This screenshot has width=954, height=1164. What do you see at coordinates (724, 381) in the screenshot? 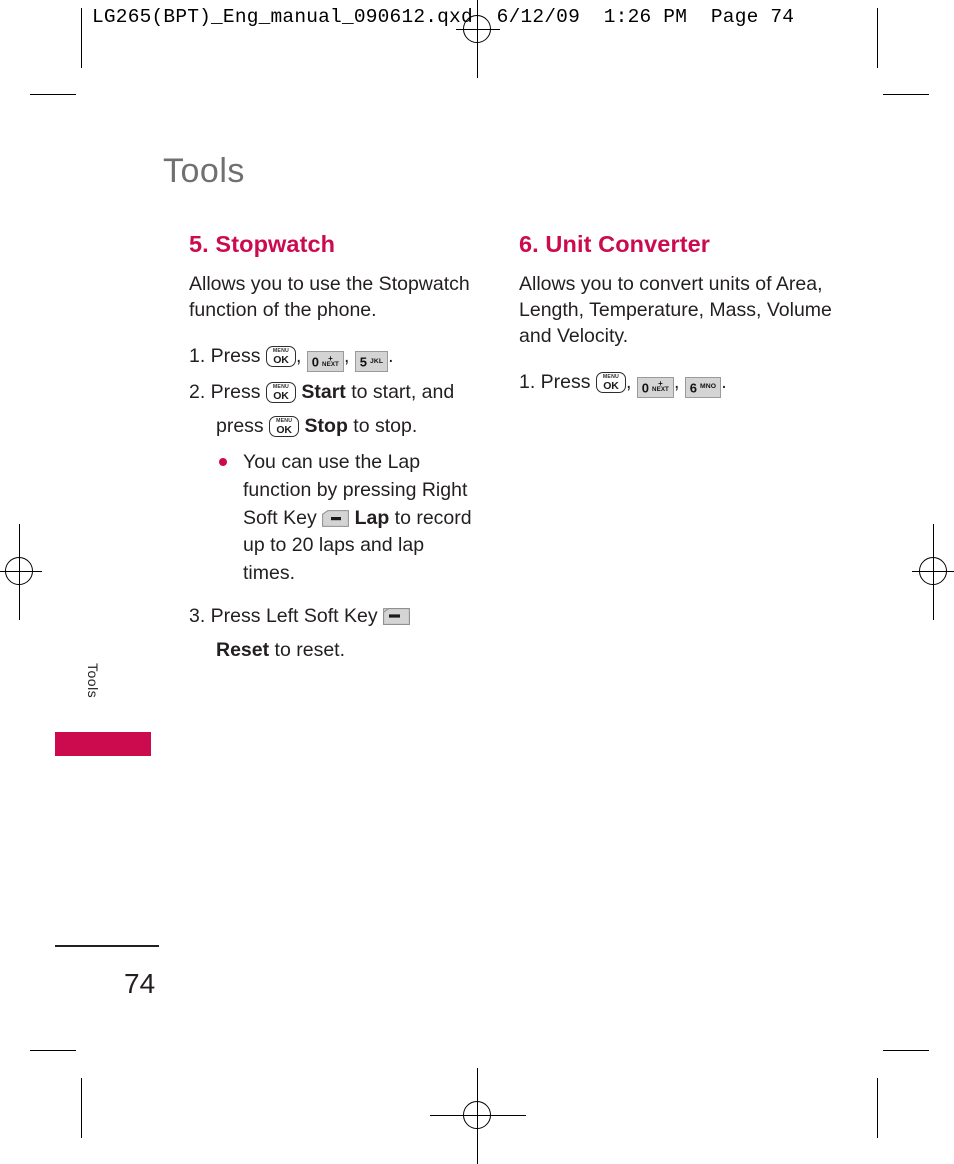
I see `uc-step-1-end-period: .` at bounding box center [724, 381].